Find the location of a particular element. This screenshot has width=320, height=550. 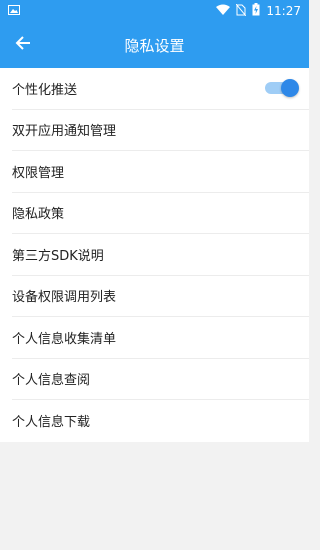

setting-label: 个性化推送 is located at coordinates (45, 90).